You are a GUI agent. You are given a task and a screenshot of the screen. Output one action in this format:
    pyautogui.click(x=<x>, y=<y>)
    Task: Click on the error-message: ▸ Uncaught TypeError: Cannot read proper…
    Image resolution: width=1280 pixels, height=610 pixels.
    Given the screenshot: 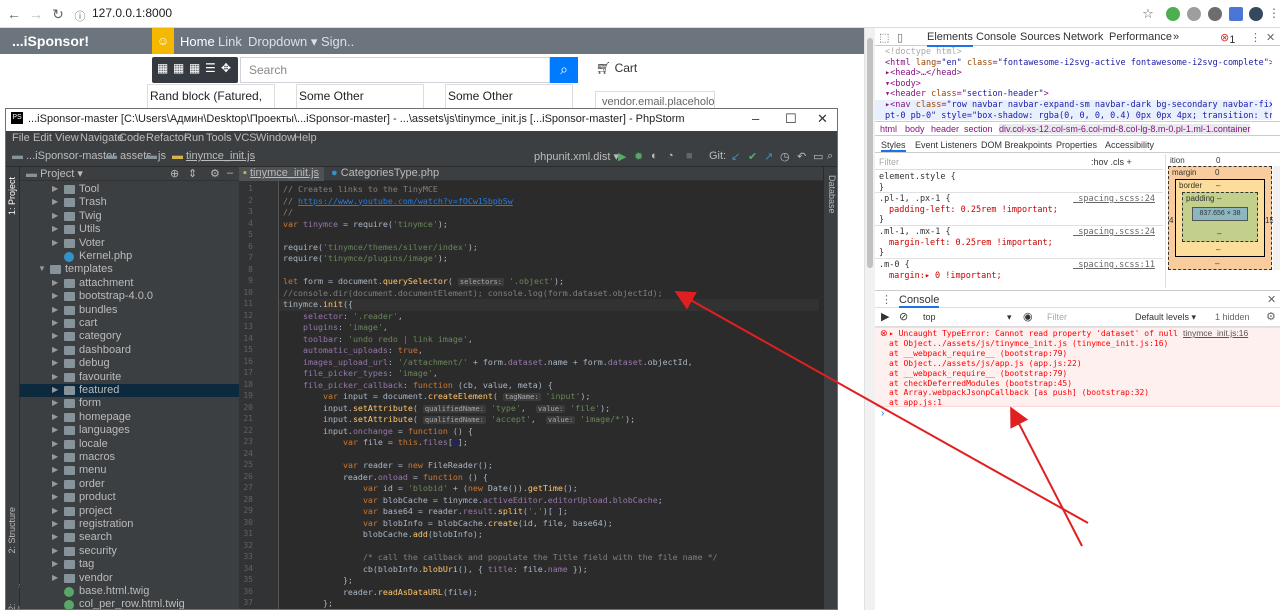 What is the action you would take?
    pyautogui.click(x=1033, y=334)
    